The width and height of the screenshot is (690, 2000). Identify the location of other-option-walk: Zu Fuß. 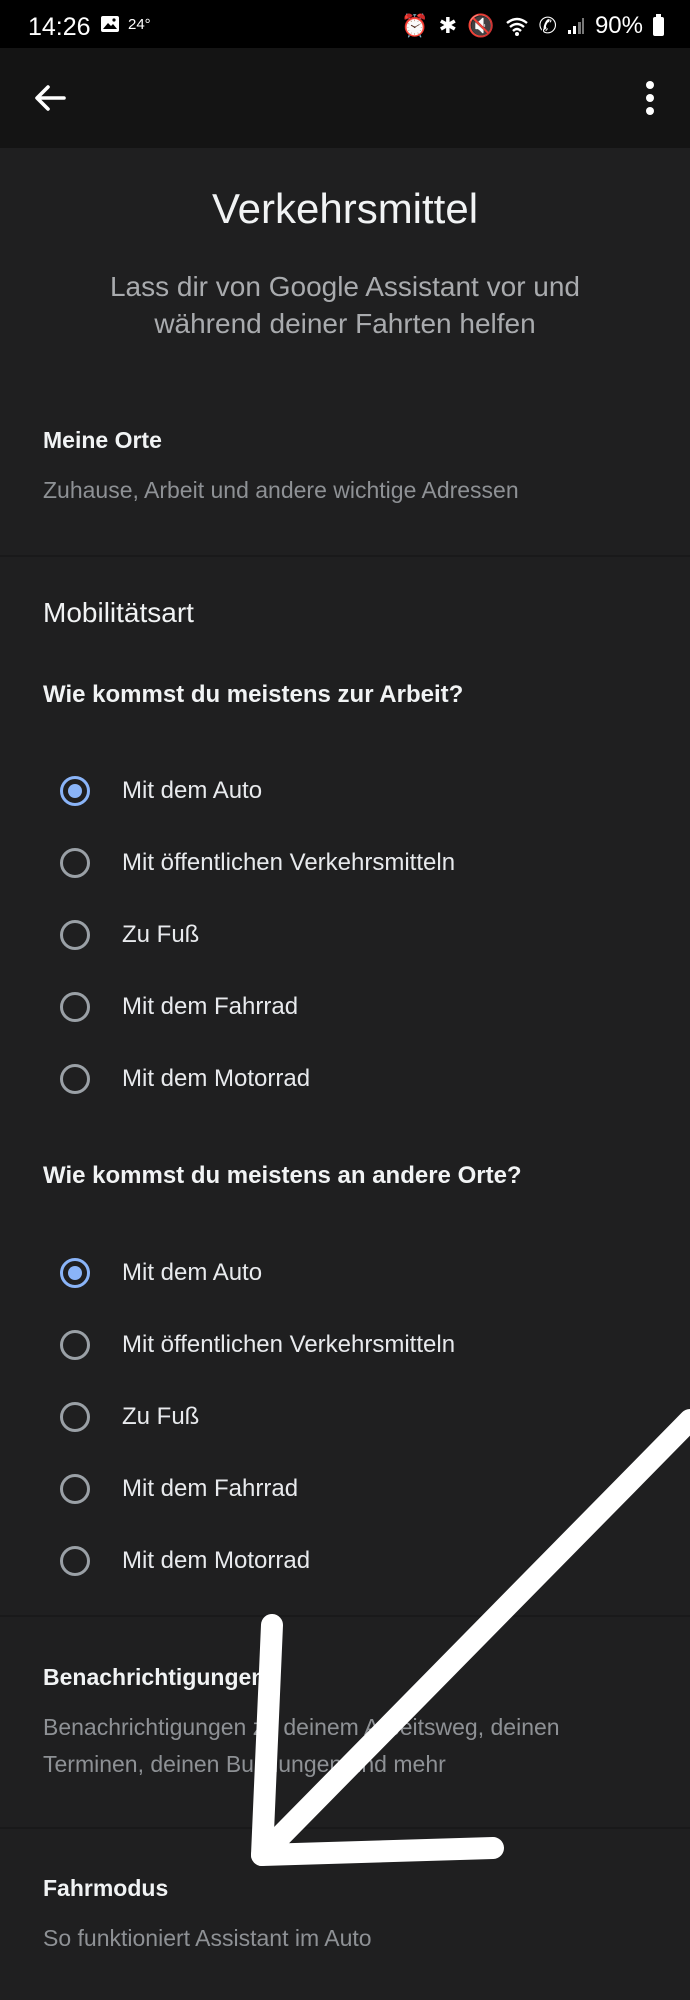
(129, 1417).